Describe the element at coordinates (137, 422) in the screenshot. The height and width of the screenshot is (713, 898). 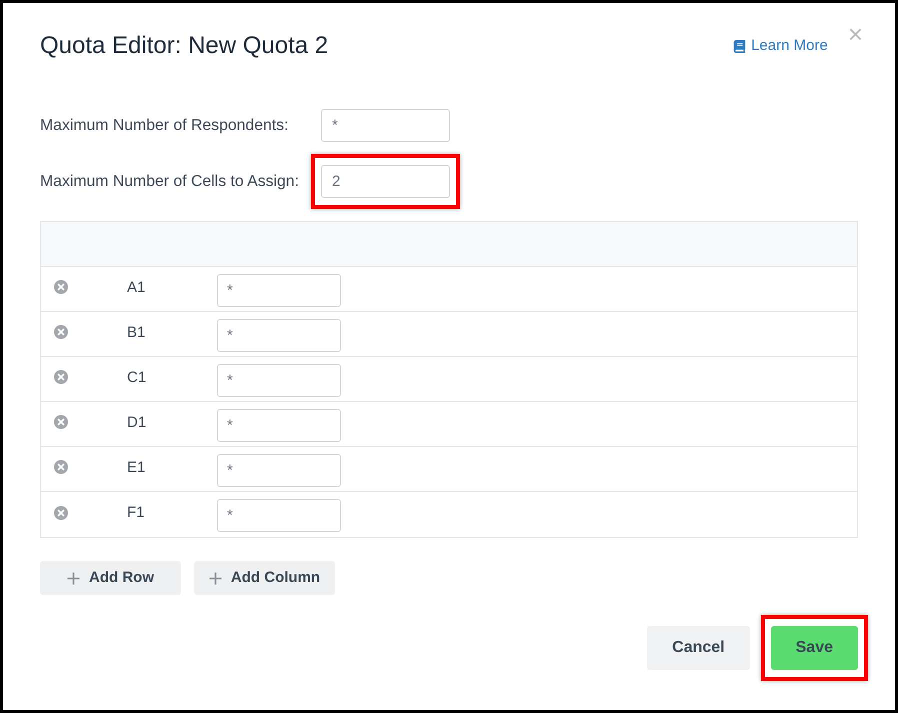
I see `row-label: D1` at that location.